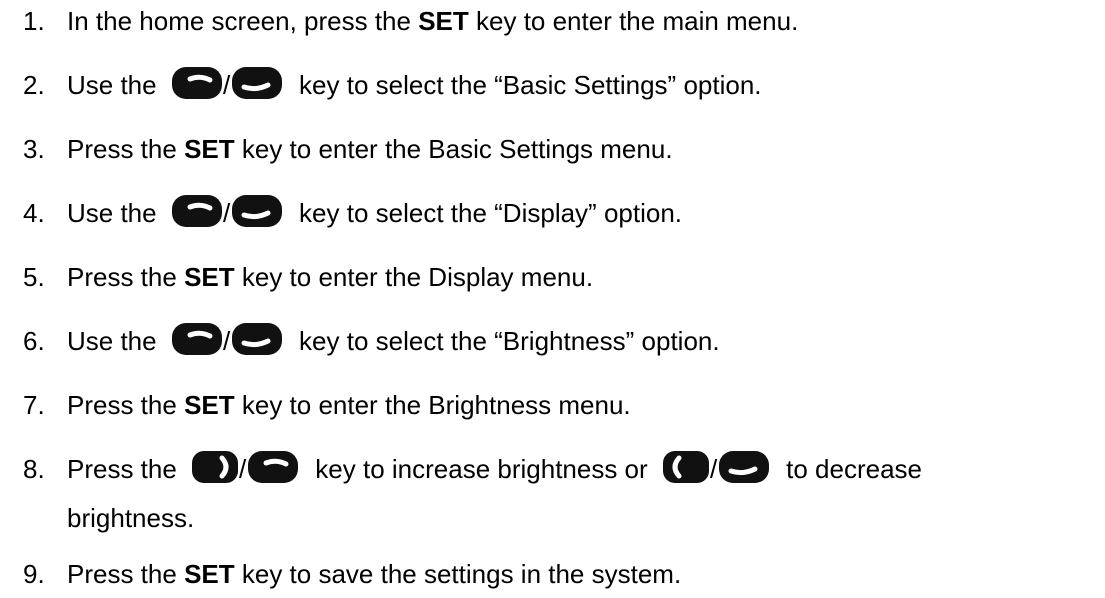 This screenshot has height=598, width=1105. Describe the element at coordinates (458, 574) in the screenshot. I see `step-text-post: key to save the settings in the system.` at that location.